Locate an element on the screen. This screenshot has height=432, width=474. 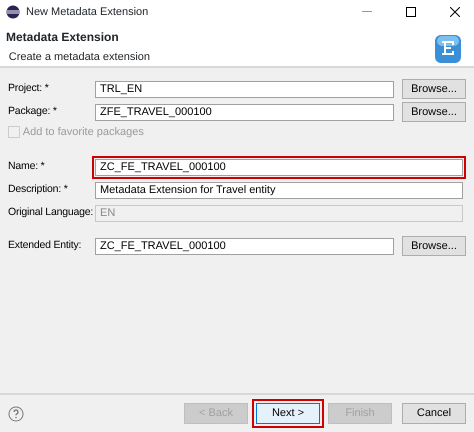
minimize-icon is located at coordinates (367, 12).